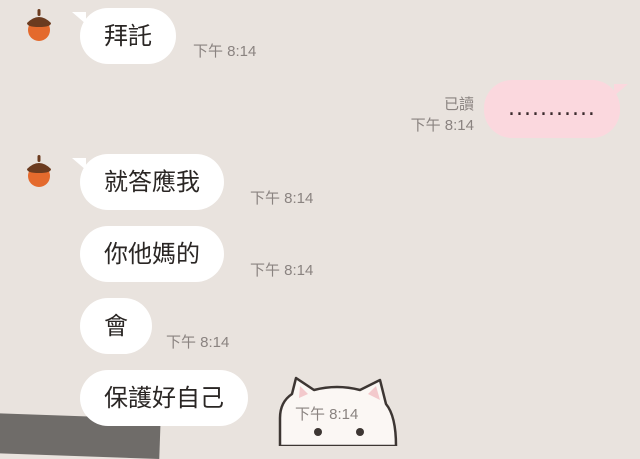 This screenshot has width=640, height=459. I want to click on message-bubble: 你他媽的, so click(152, 254).